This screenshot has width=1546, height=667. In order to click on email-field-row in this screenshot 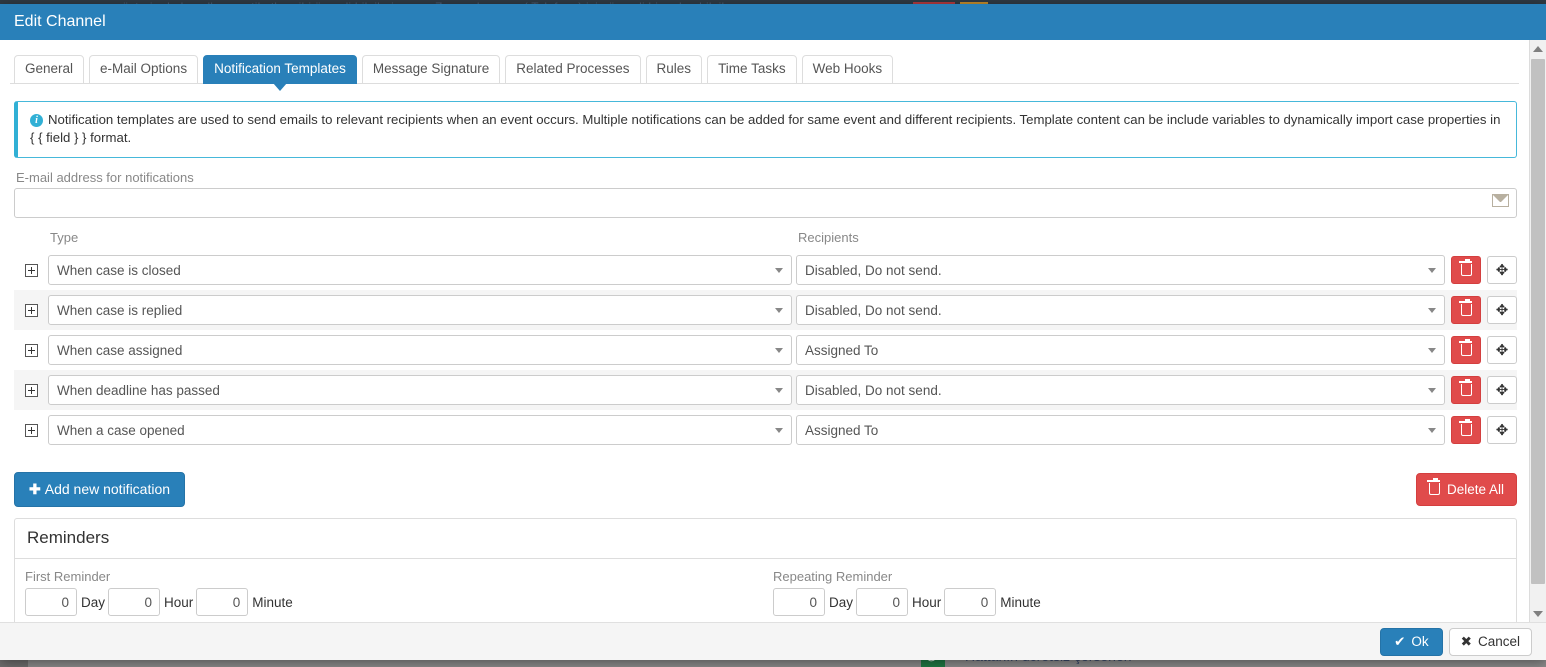, I will do `click(765, 203)`.